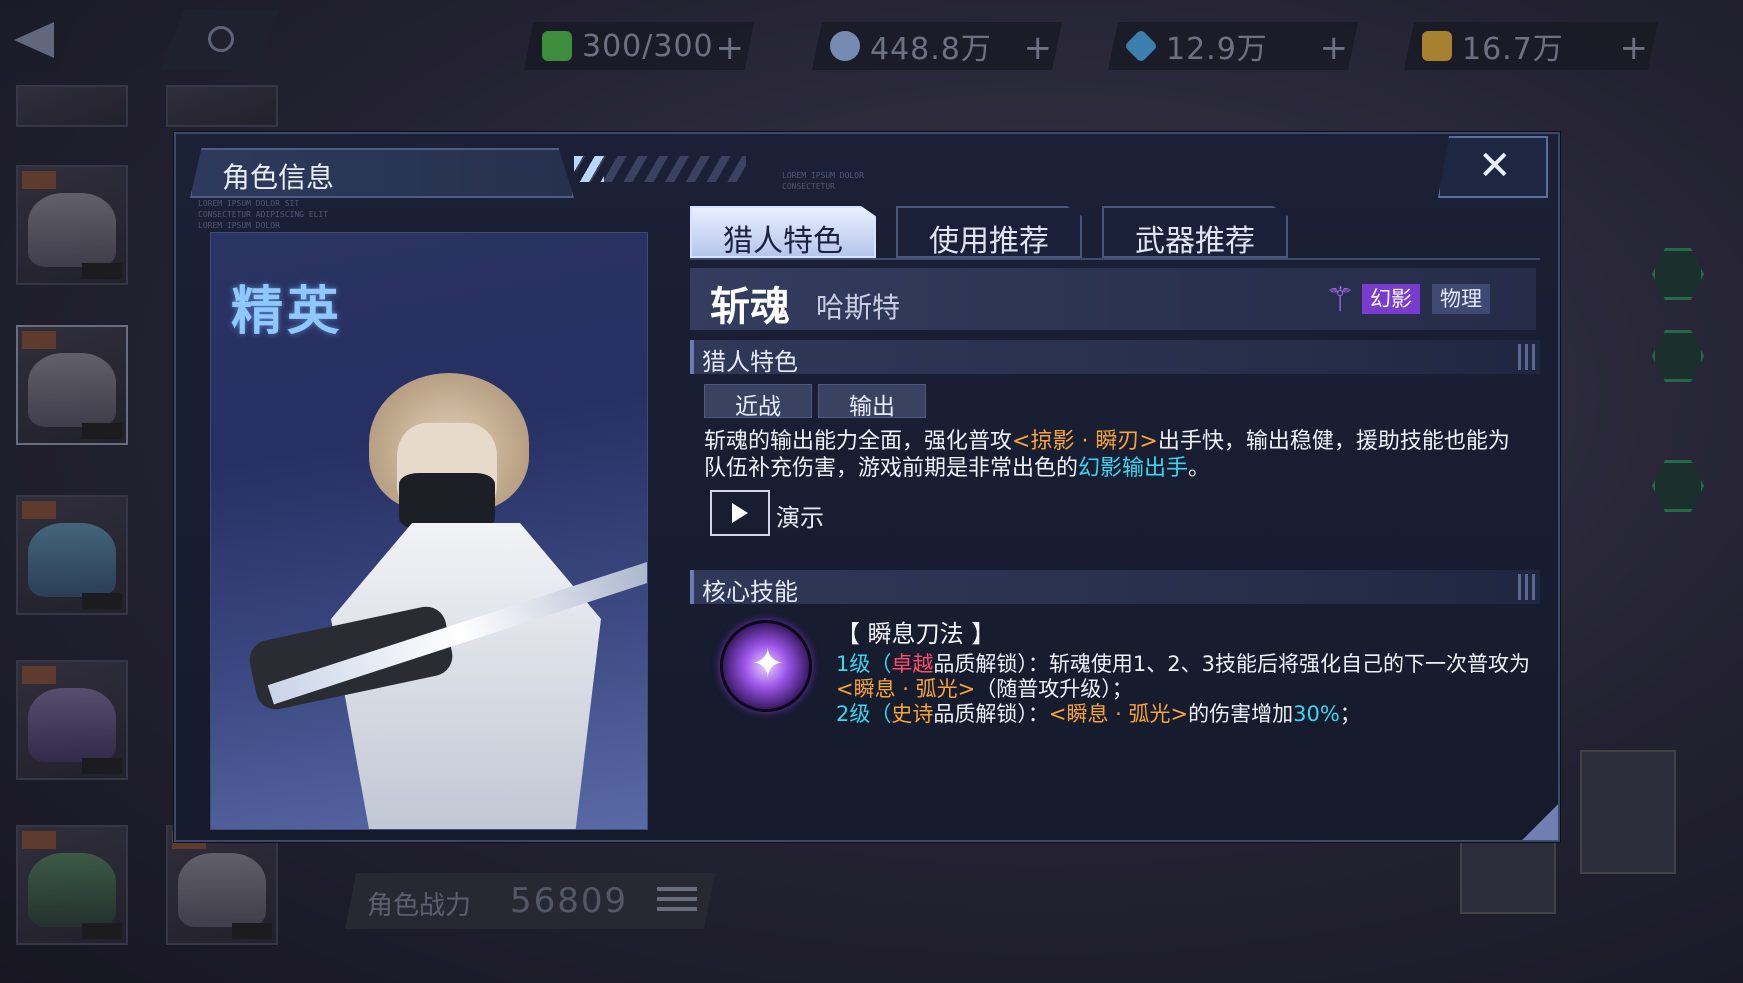 The width and height of the screenshot is (1743, 983). What do you see at coordinates (278, 177) in the screenshot?
I see `dialog-title: 角色信息` at bounding box center [278, 177].